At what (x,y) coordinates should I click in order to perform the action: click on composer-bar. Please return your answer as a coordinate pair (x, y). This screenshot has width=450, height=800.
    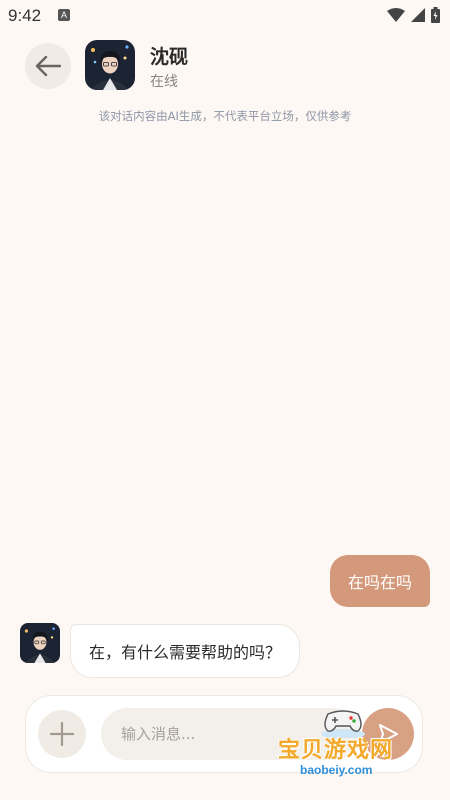
    Looking at the image, I should click on (224, 734).